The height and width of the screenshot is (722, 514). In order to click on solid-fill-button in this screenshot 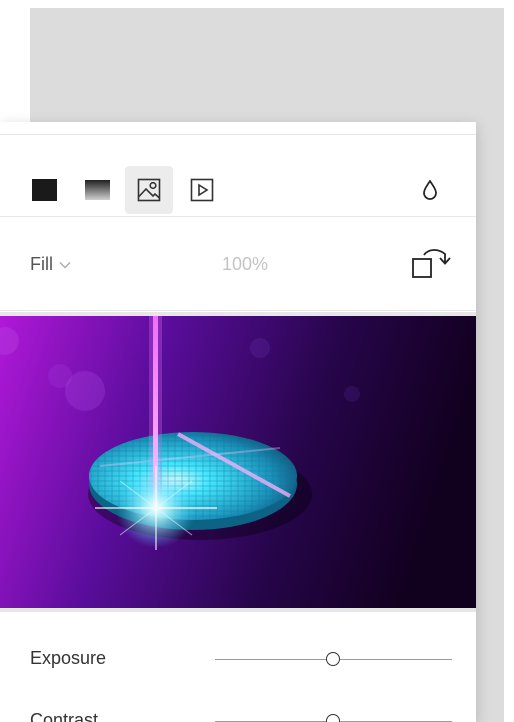, I will do `click(44, 190)`.